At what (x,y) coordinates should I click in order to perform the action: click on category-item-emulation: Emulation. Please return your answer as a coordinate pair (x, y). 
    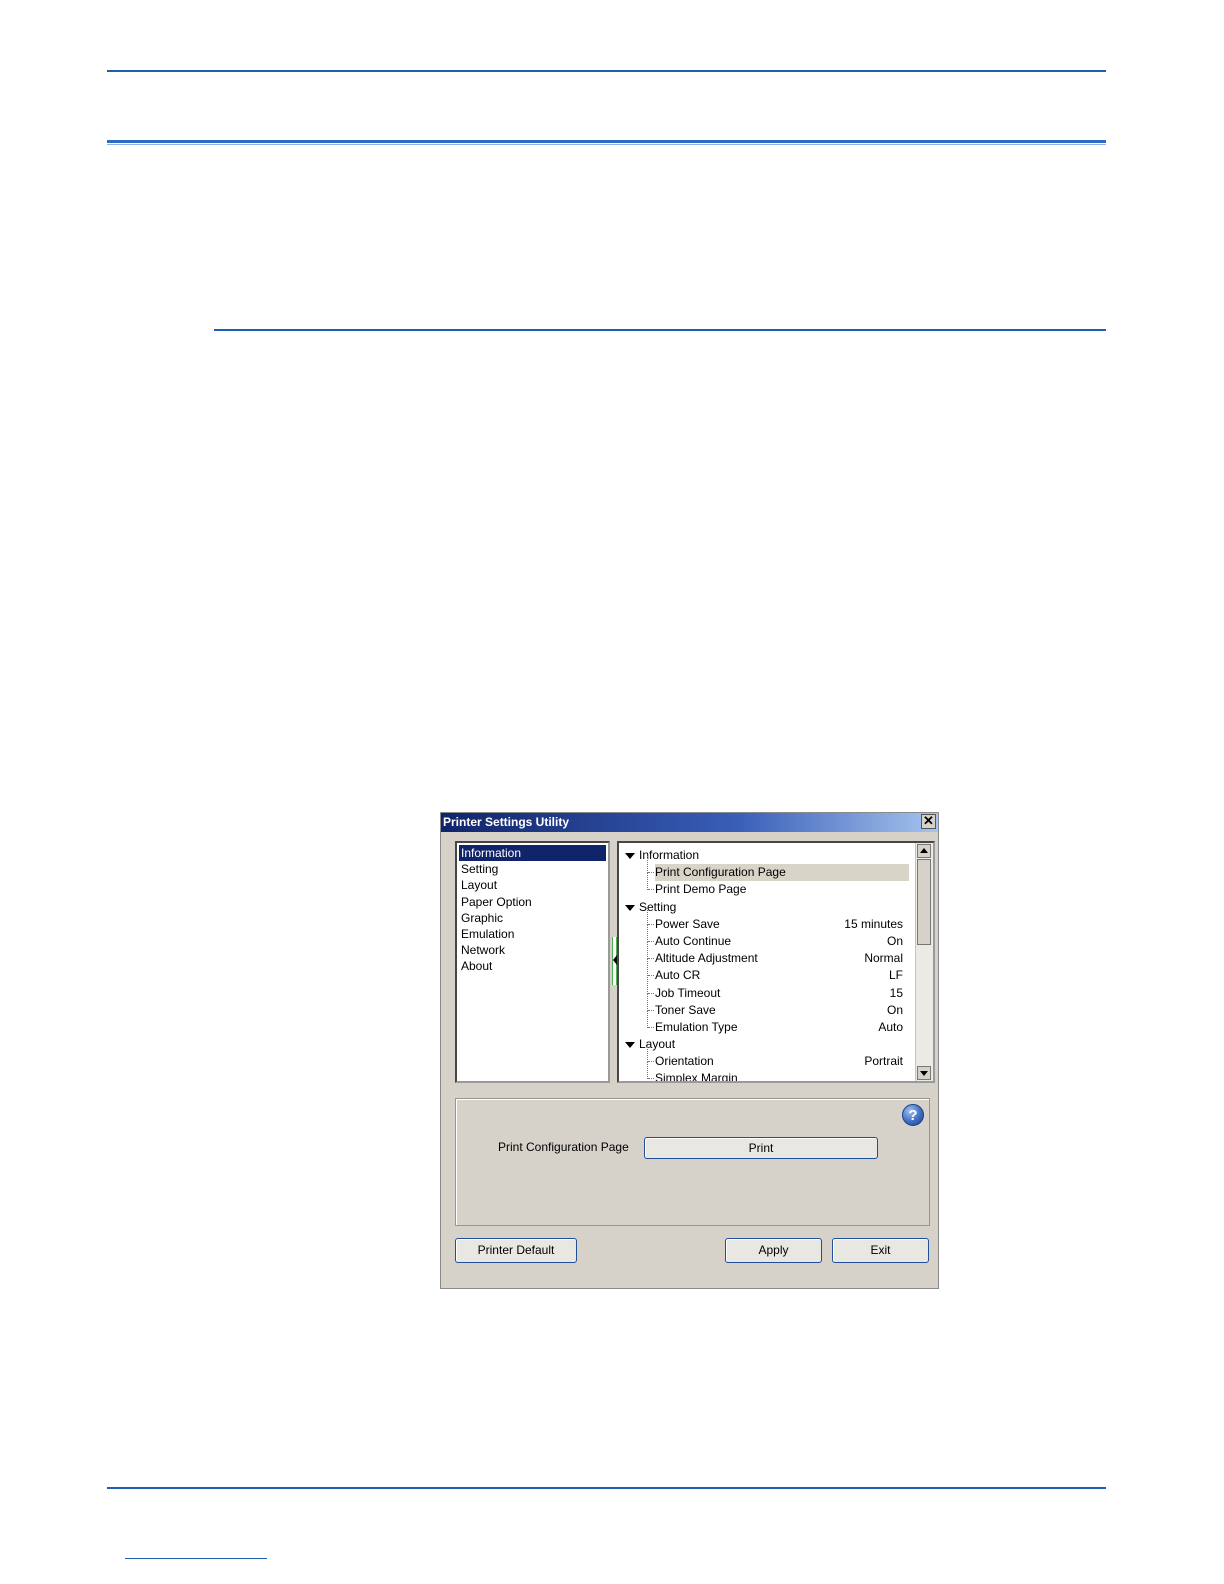
    Looking at the image, I should click on (532, 934).